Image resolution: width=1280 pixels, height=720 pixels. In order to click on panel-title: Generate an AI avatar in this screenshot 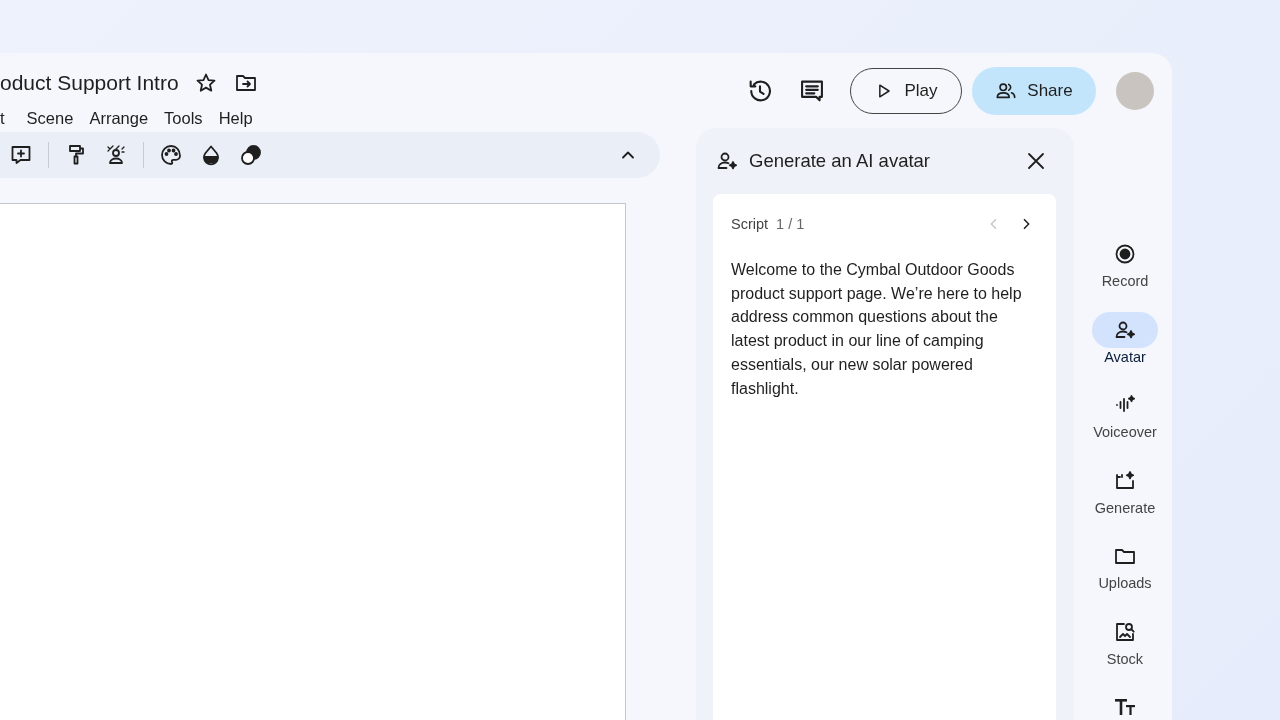, I will do `click(840, 161)`.